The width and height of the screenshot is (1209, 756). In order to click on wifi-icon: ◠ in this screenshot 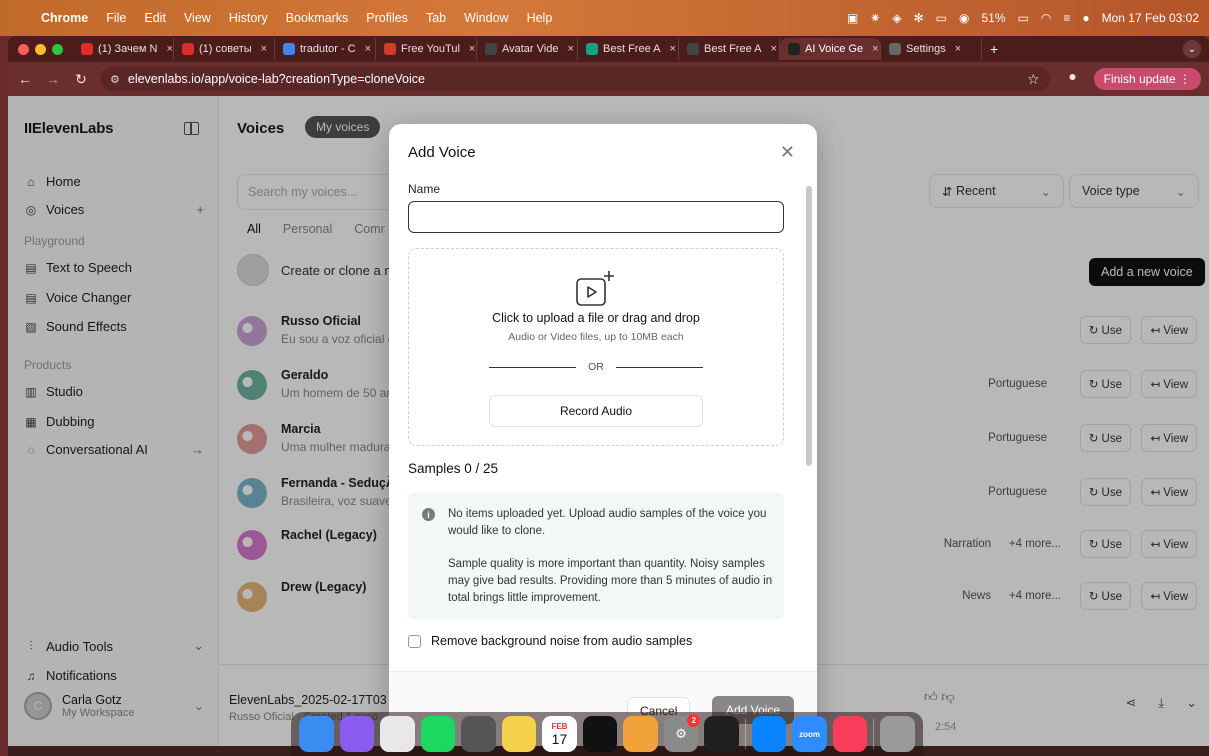, I will do `click(1046, 18)`.